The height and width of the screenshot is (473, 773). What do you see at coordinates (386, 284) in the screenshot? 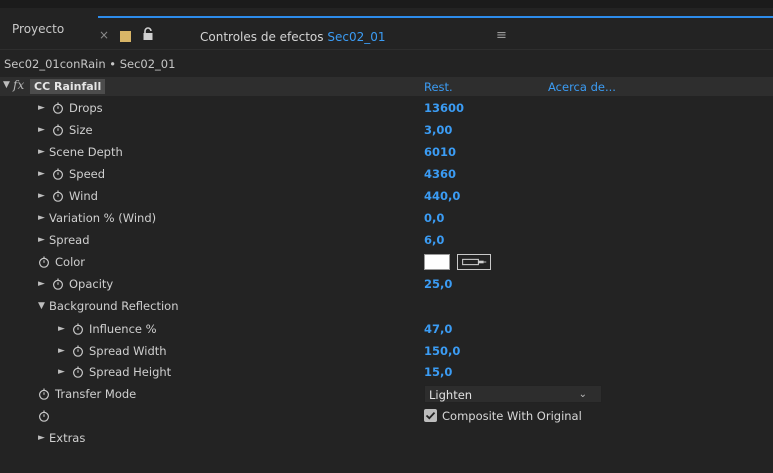
I see `param-row-opacity: ► Opacity 25,0` at bounding box center [386, 284].